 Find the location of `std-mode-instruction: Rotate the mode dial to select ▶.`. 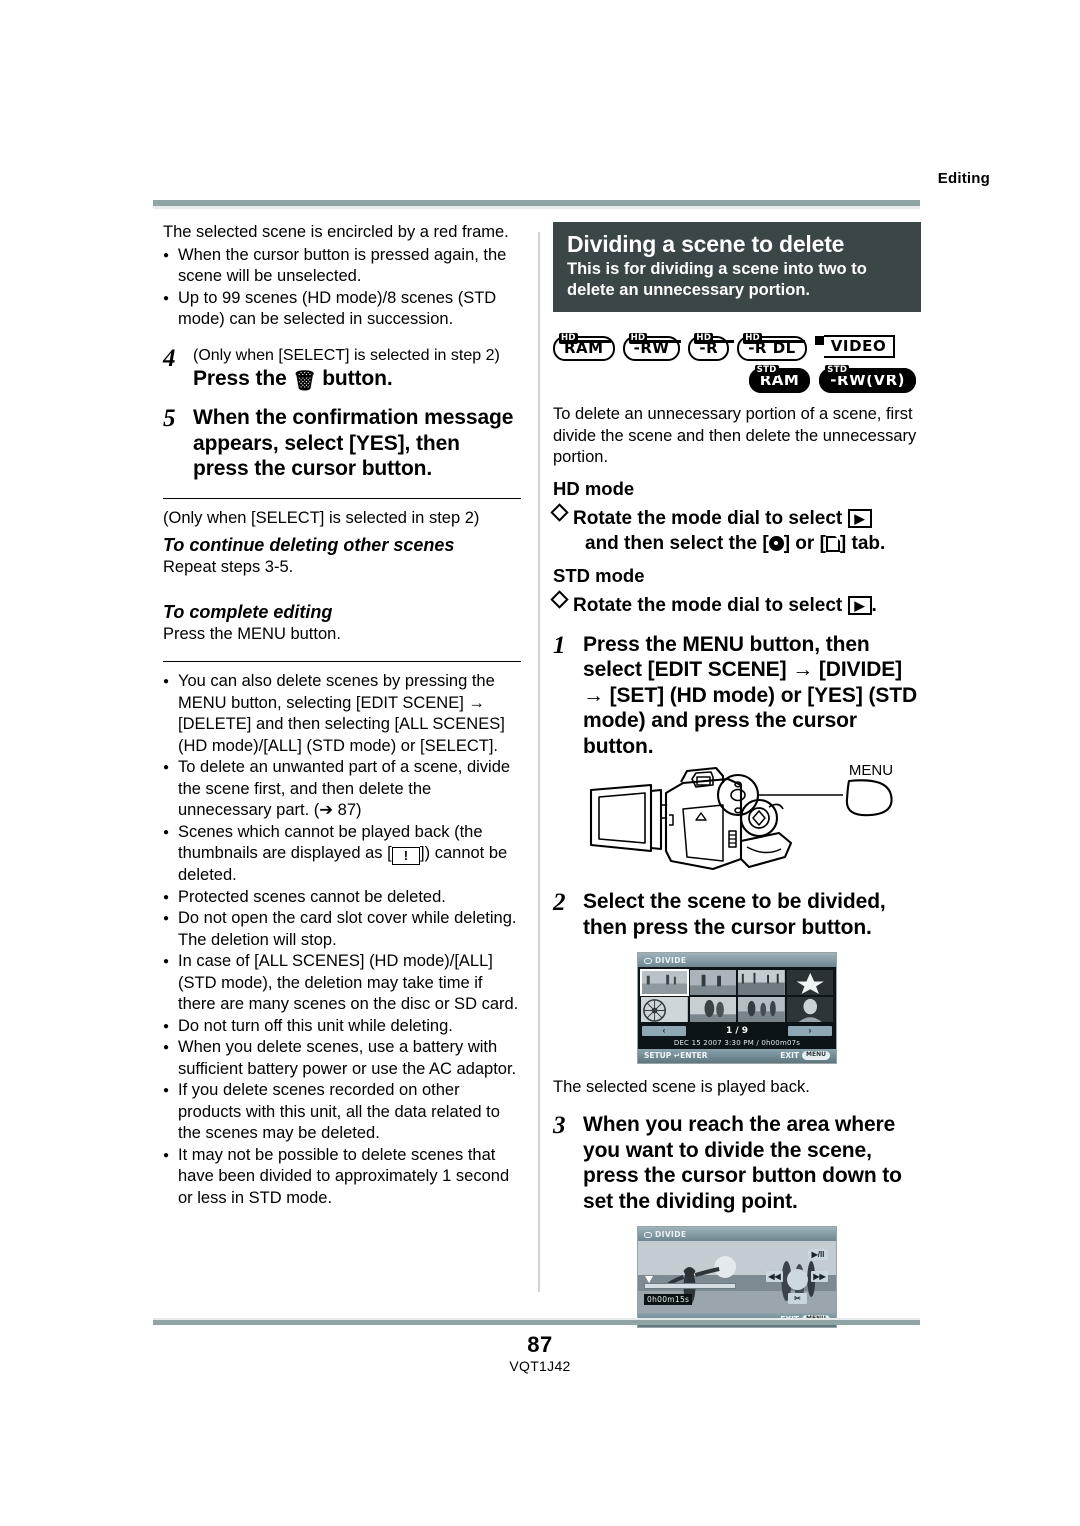

std-mode-instruction: Rotate the mode dial to select ▶. is located at coordinates (735, 603).